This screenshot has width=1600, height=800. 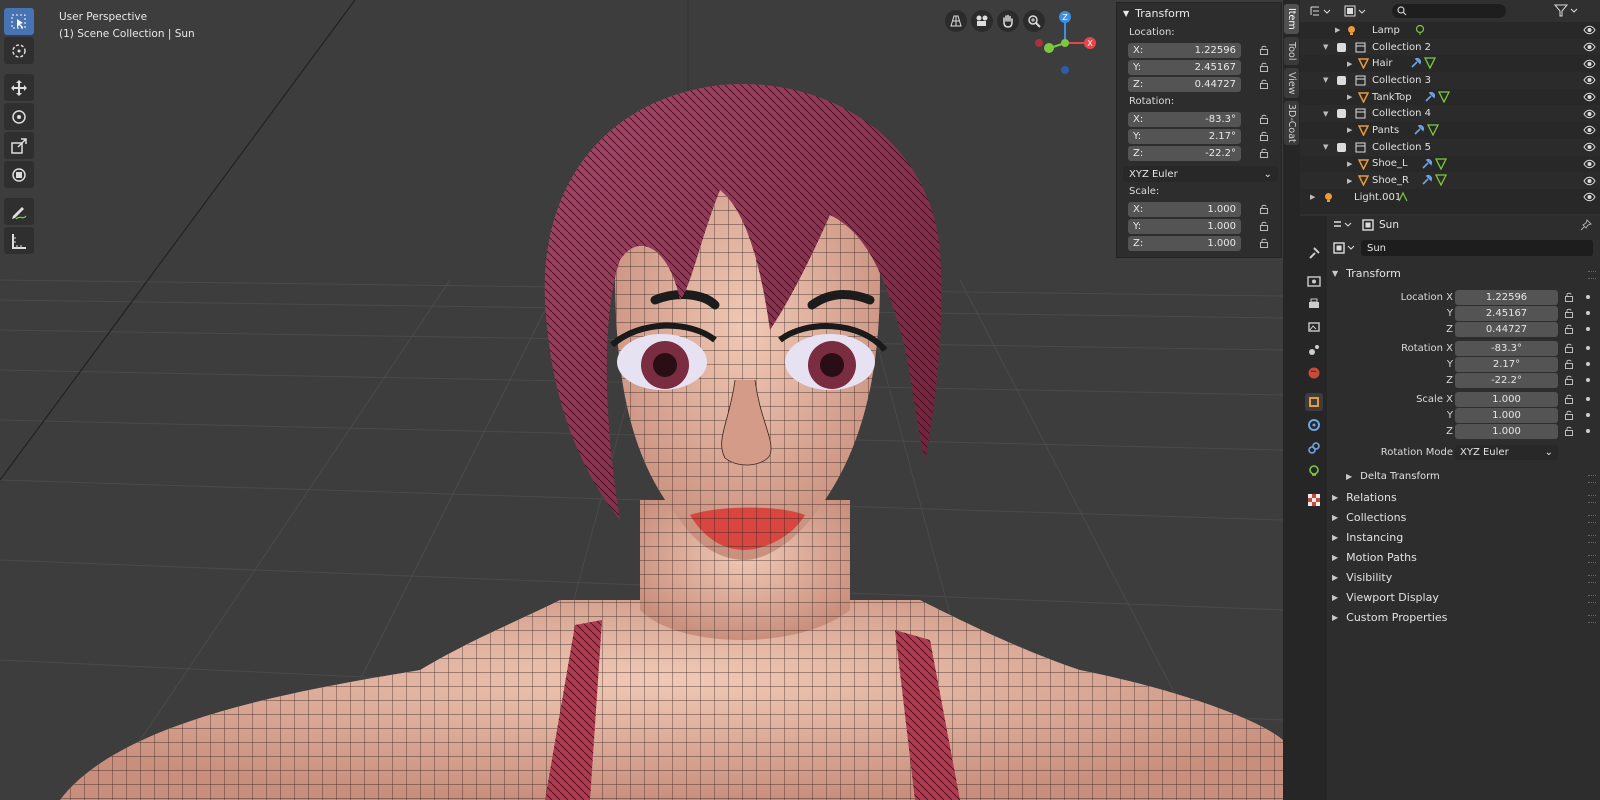 I want to click on scale-tool, so click(x=19, y=145).